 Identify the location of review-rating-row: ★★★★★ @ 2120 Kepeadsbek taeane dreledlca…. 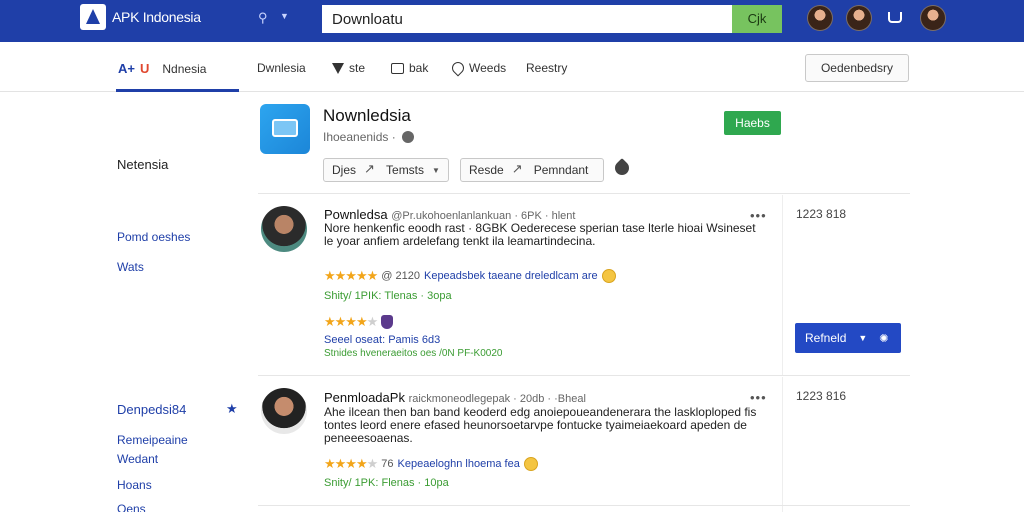
(470, 276).